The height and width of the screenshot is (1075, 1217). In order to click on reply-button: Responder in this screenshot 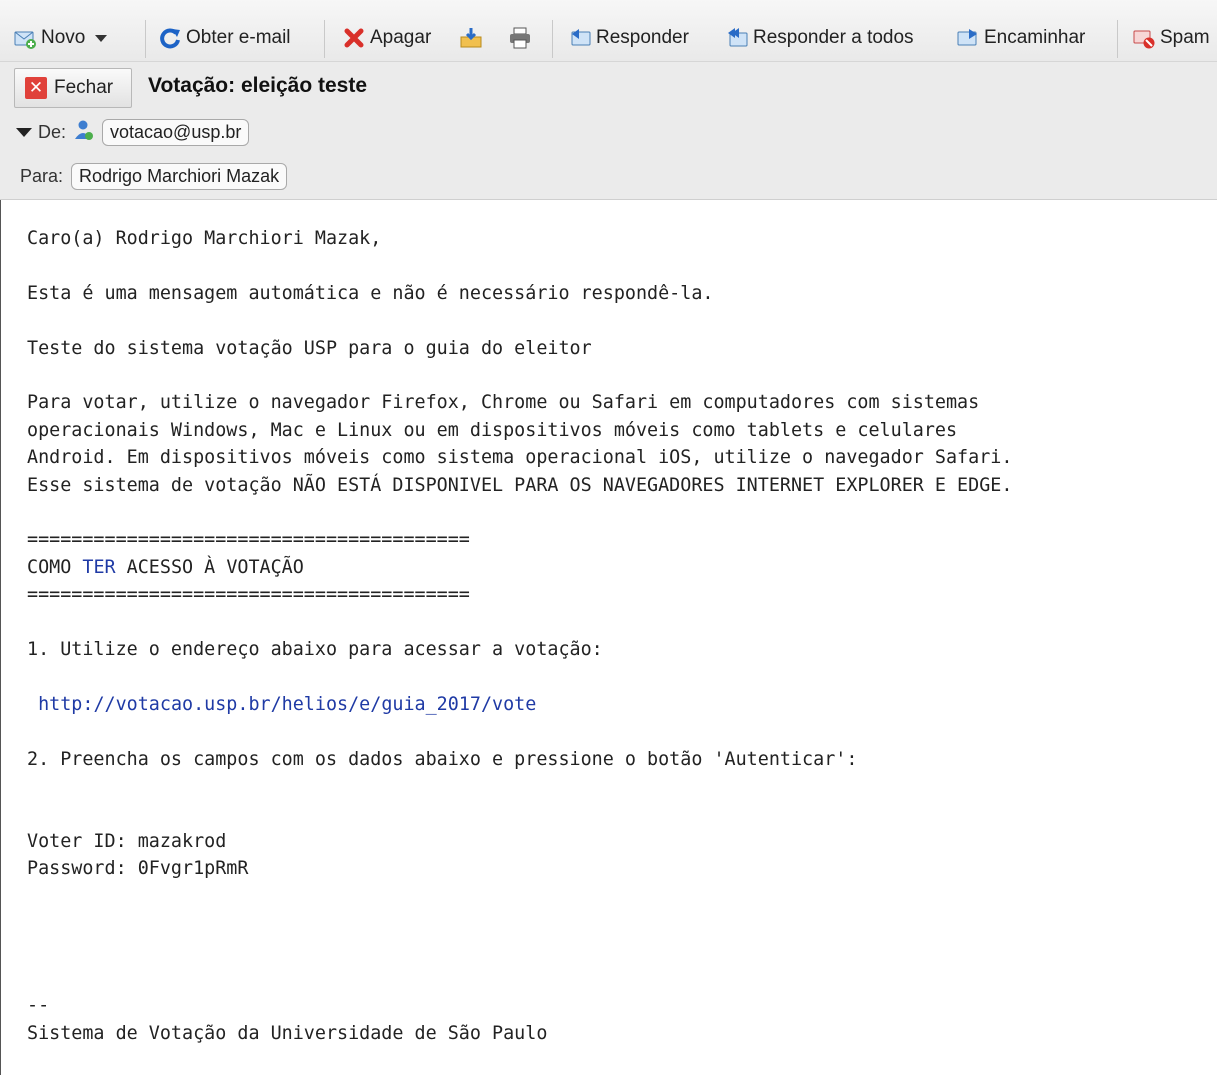, I will do `click(629, 38)`.